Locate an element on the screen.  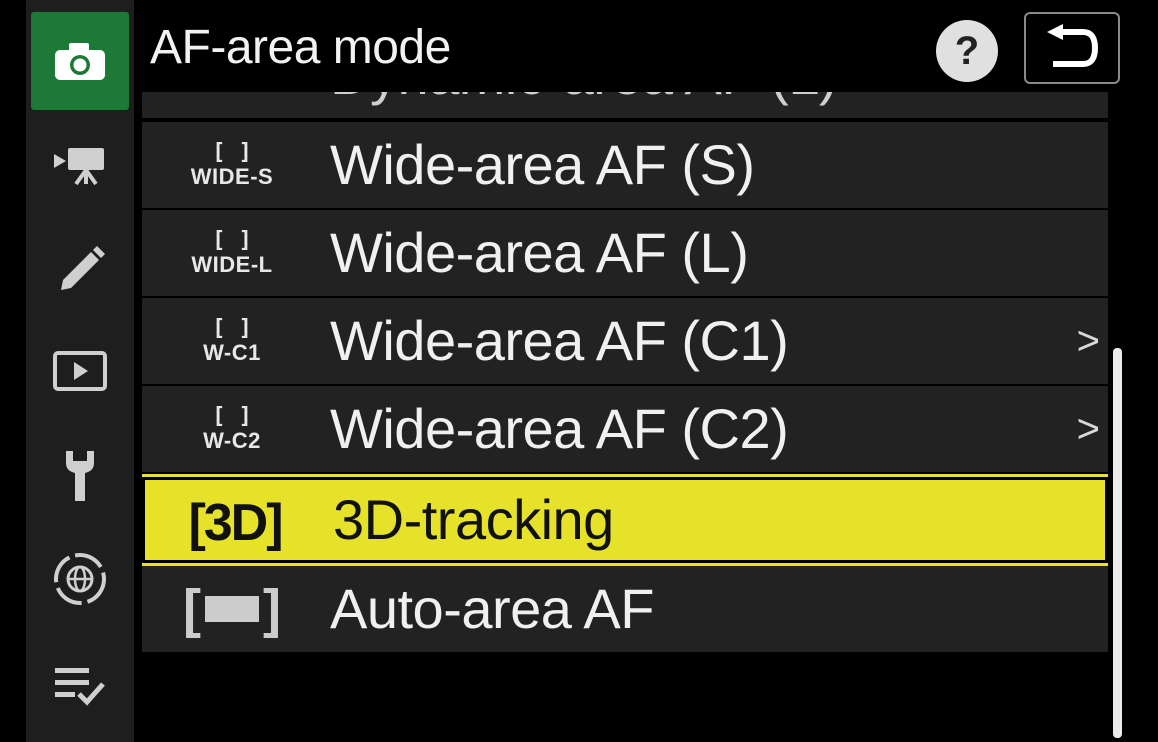
movie-camera-icon is located at coordinates (79, 167).